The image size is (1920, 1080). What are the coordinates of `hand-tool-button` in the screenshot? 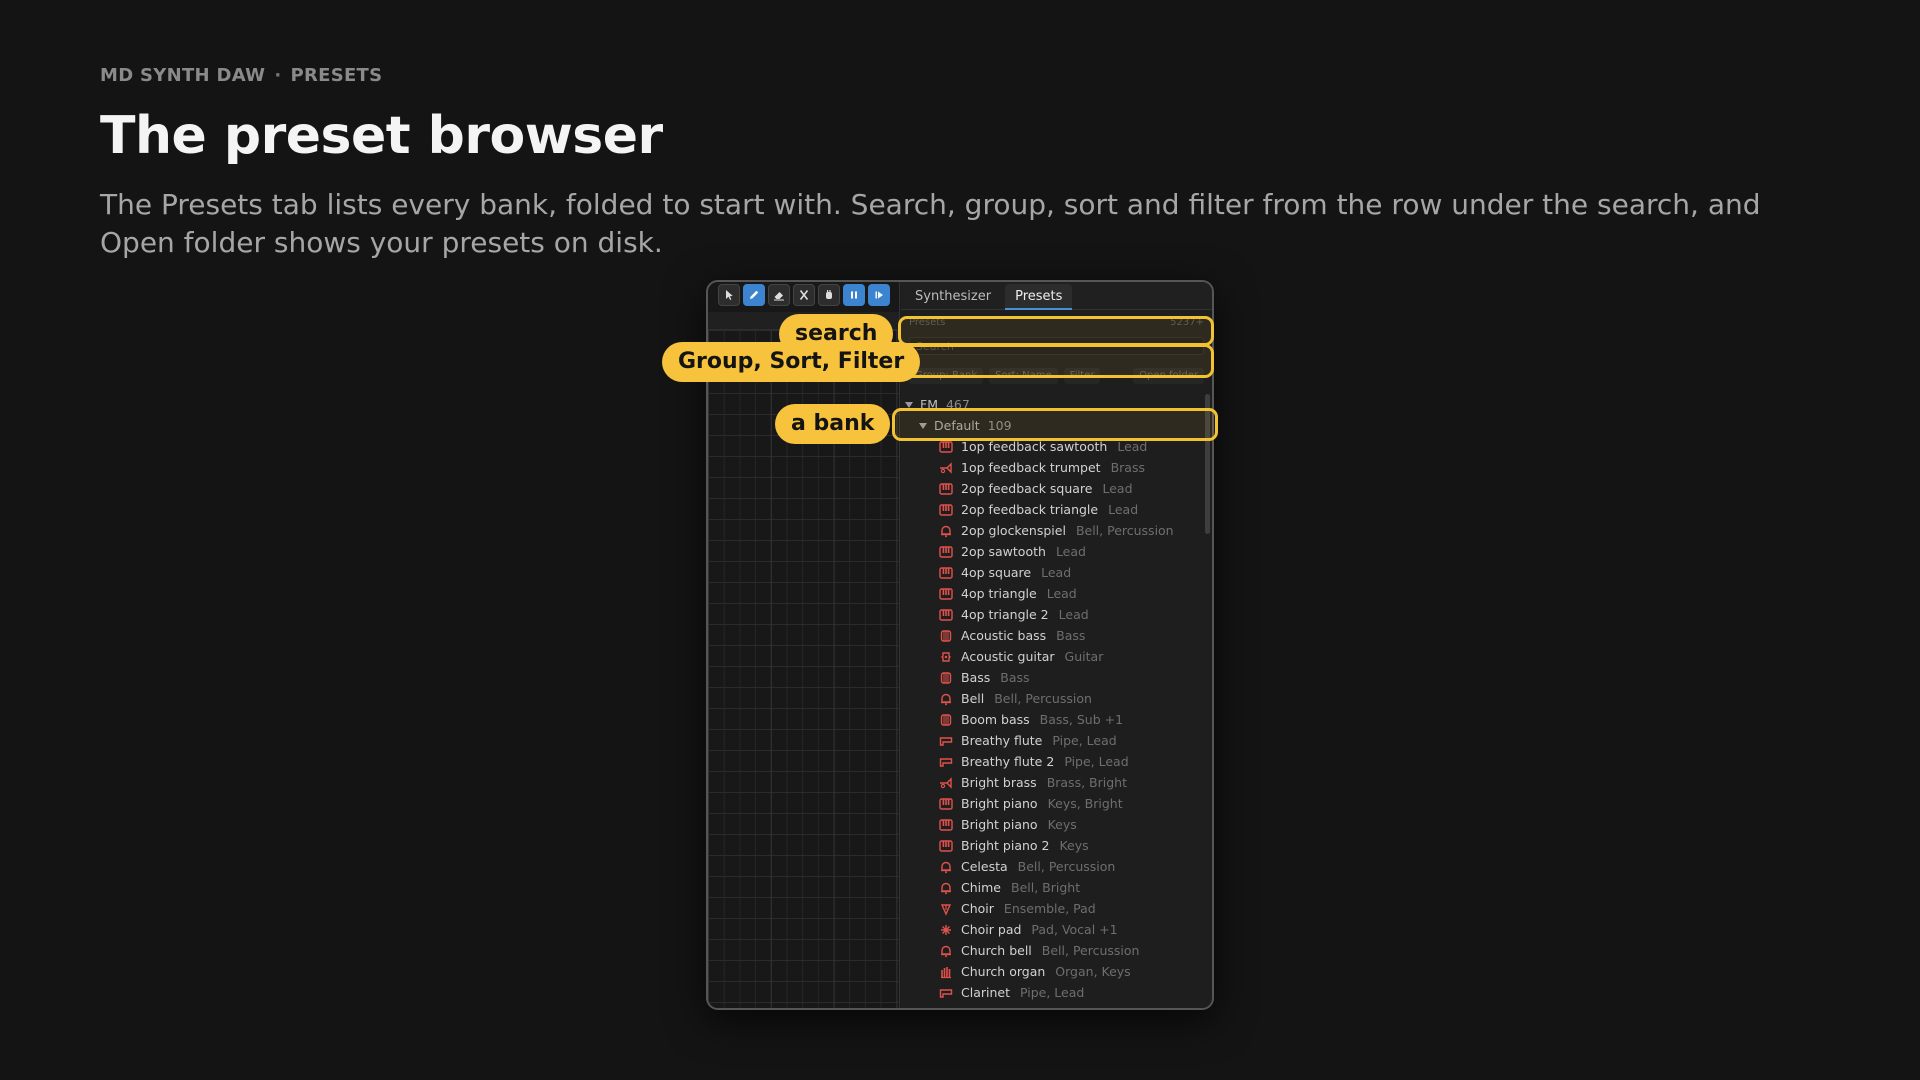 It's located at (829, 295).